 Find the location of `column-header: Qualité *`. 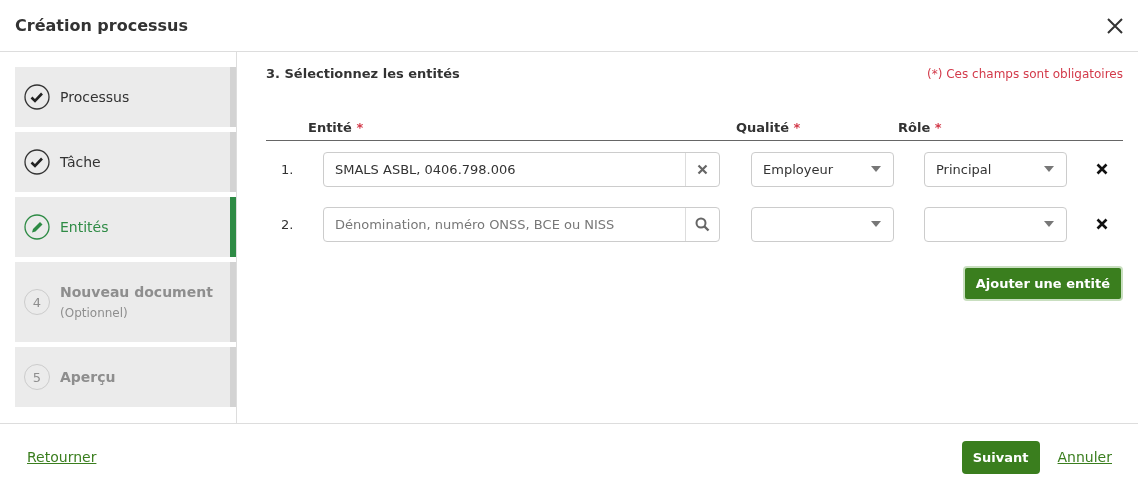

column-header: Qualité * is located at coordinates (769, 128).